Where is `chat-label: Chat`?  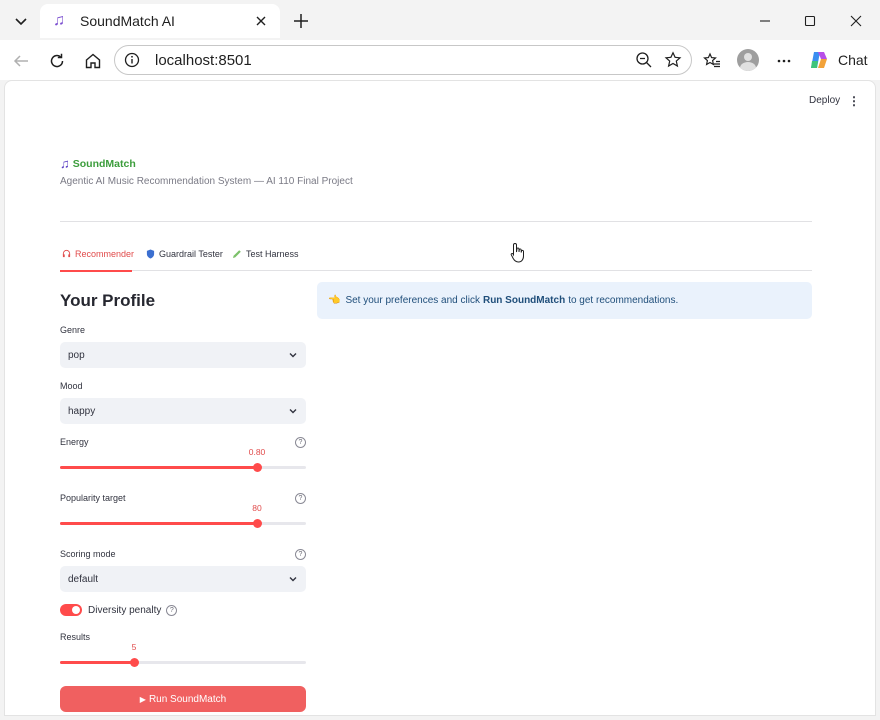
chat-label: Chat is located at coordinates (853, 60).